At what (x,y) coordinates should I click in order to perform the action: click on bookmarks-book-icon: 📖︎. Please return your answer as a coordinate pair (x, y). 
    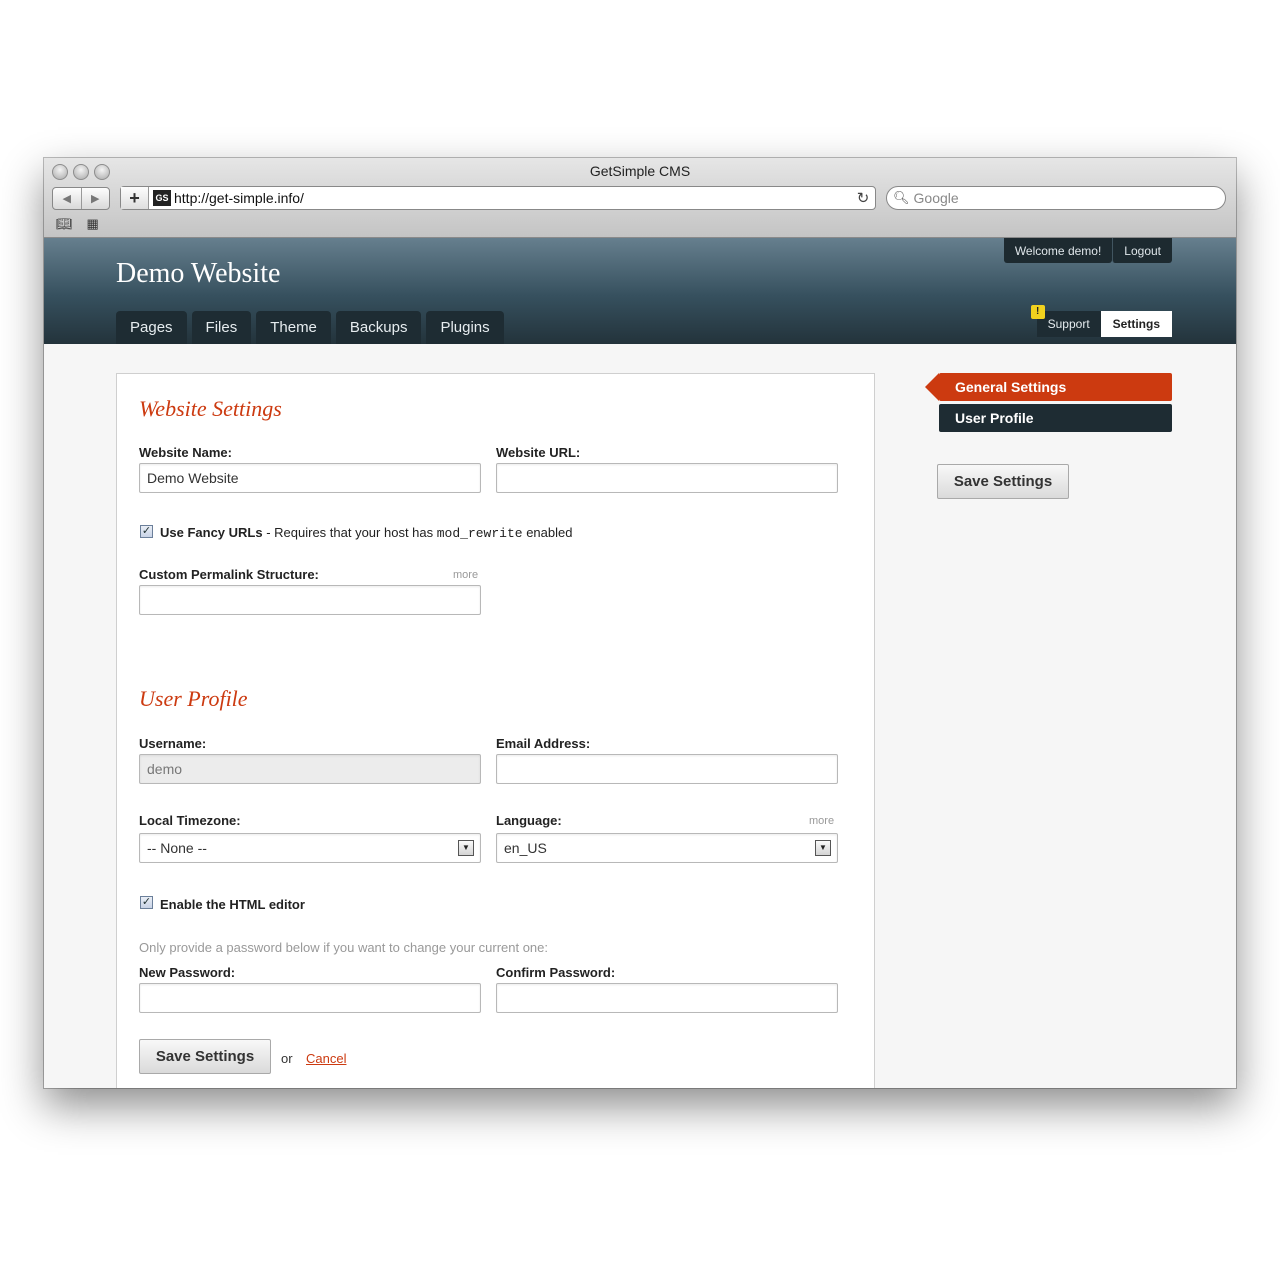
    Looking at the image, I should click on (64, 224).